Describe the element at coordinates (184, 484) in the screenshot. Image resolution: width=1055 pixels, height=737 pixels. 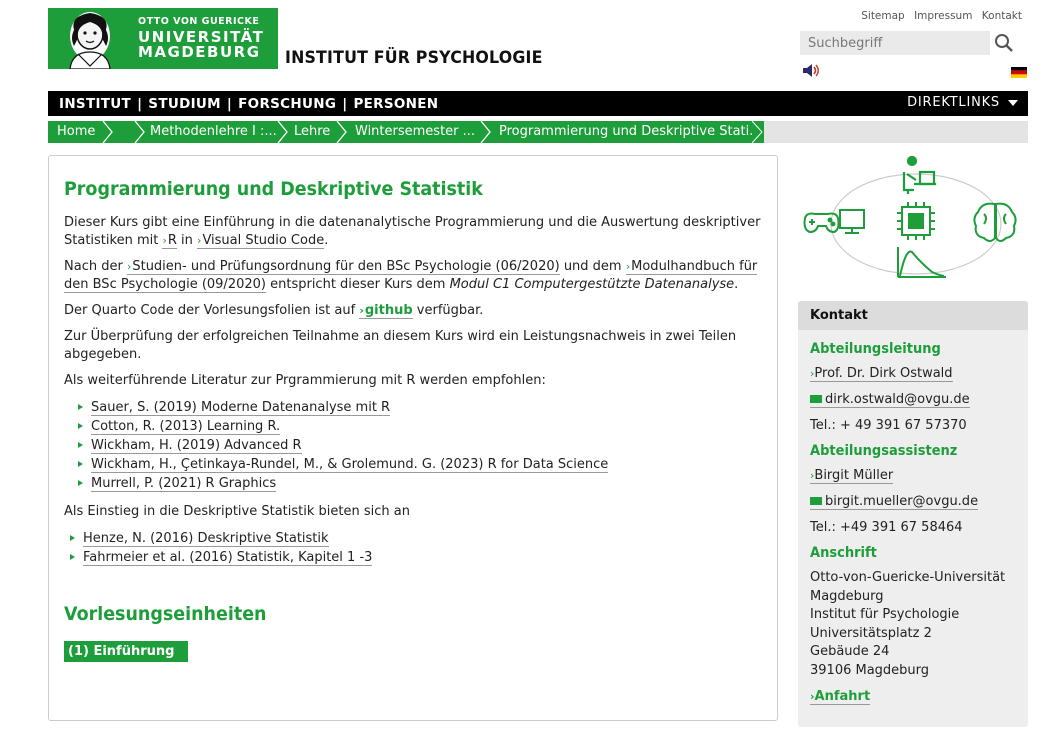
I see `literature-link: Murrell, P. (2021) R Graphics` at that location.